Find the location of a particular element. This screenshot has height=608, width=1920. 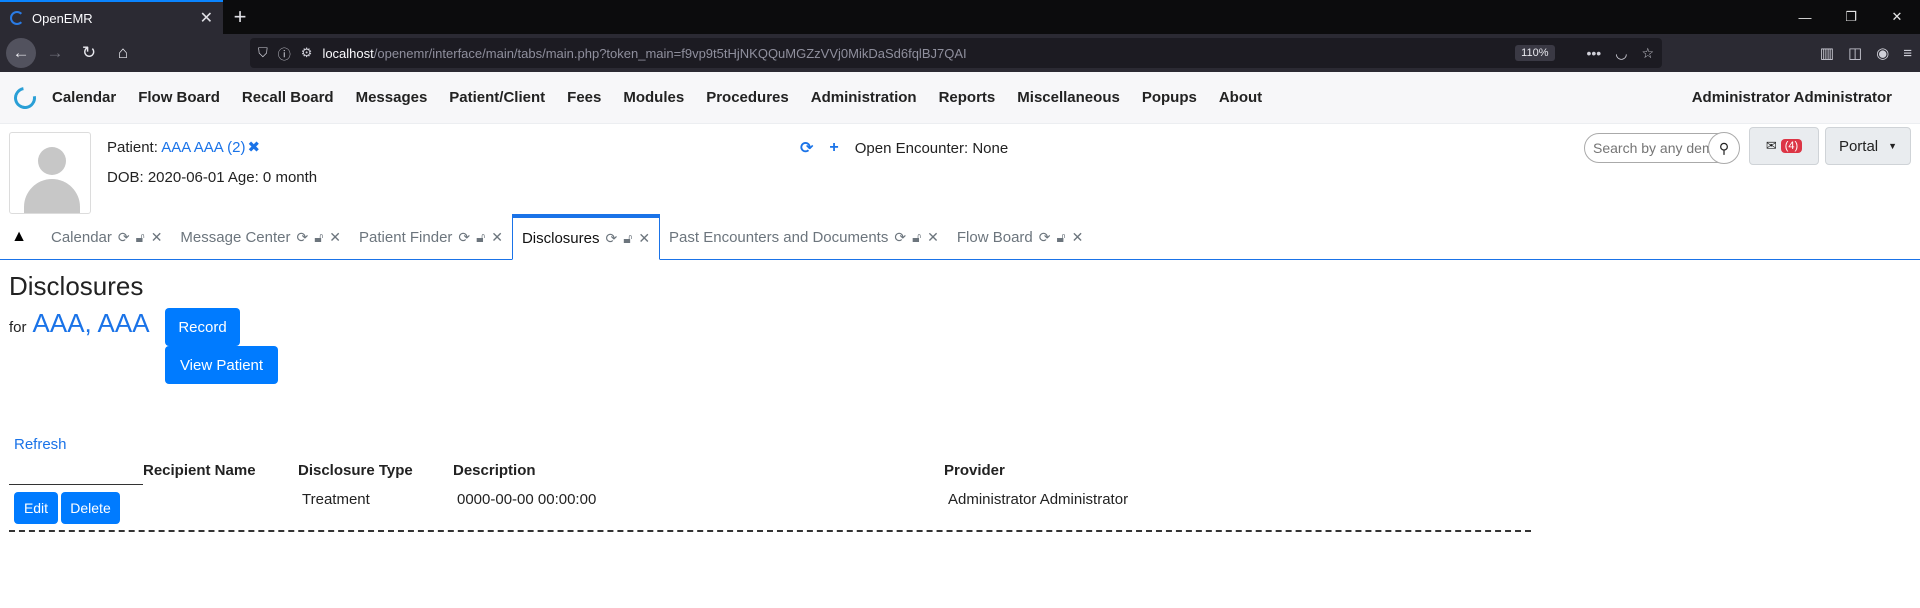

patient-name-link: AAA AAA (2) is located at coordinates (203, 147).